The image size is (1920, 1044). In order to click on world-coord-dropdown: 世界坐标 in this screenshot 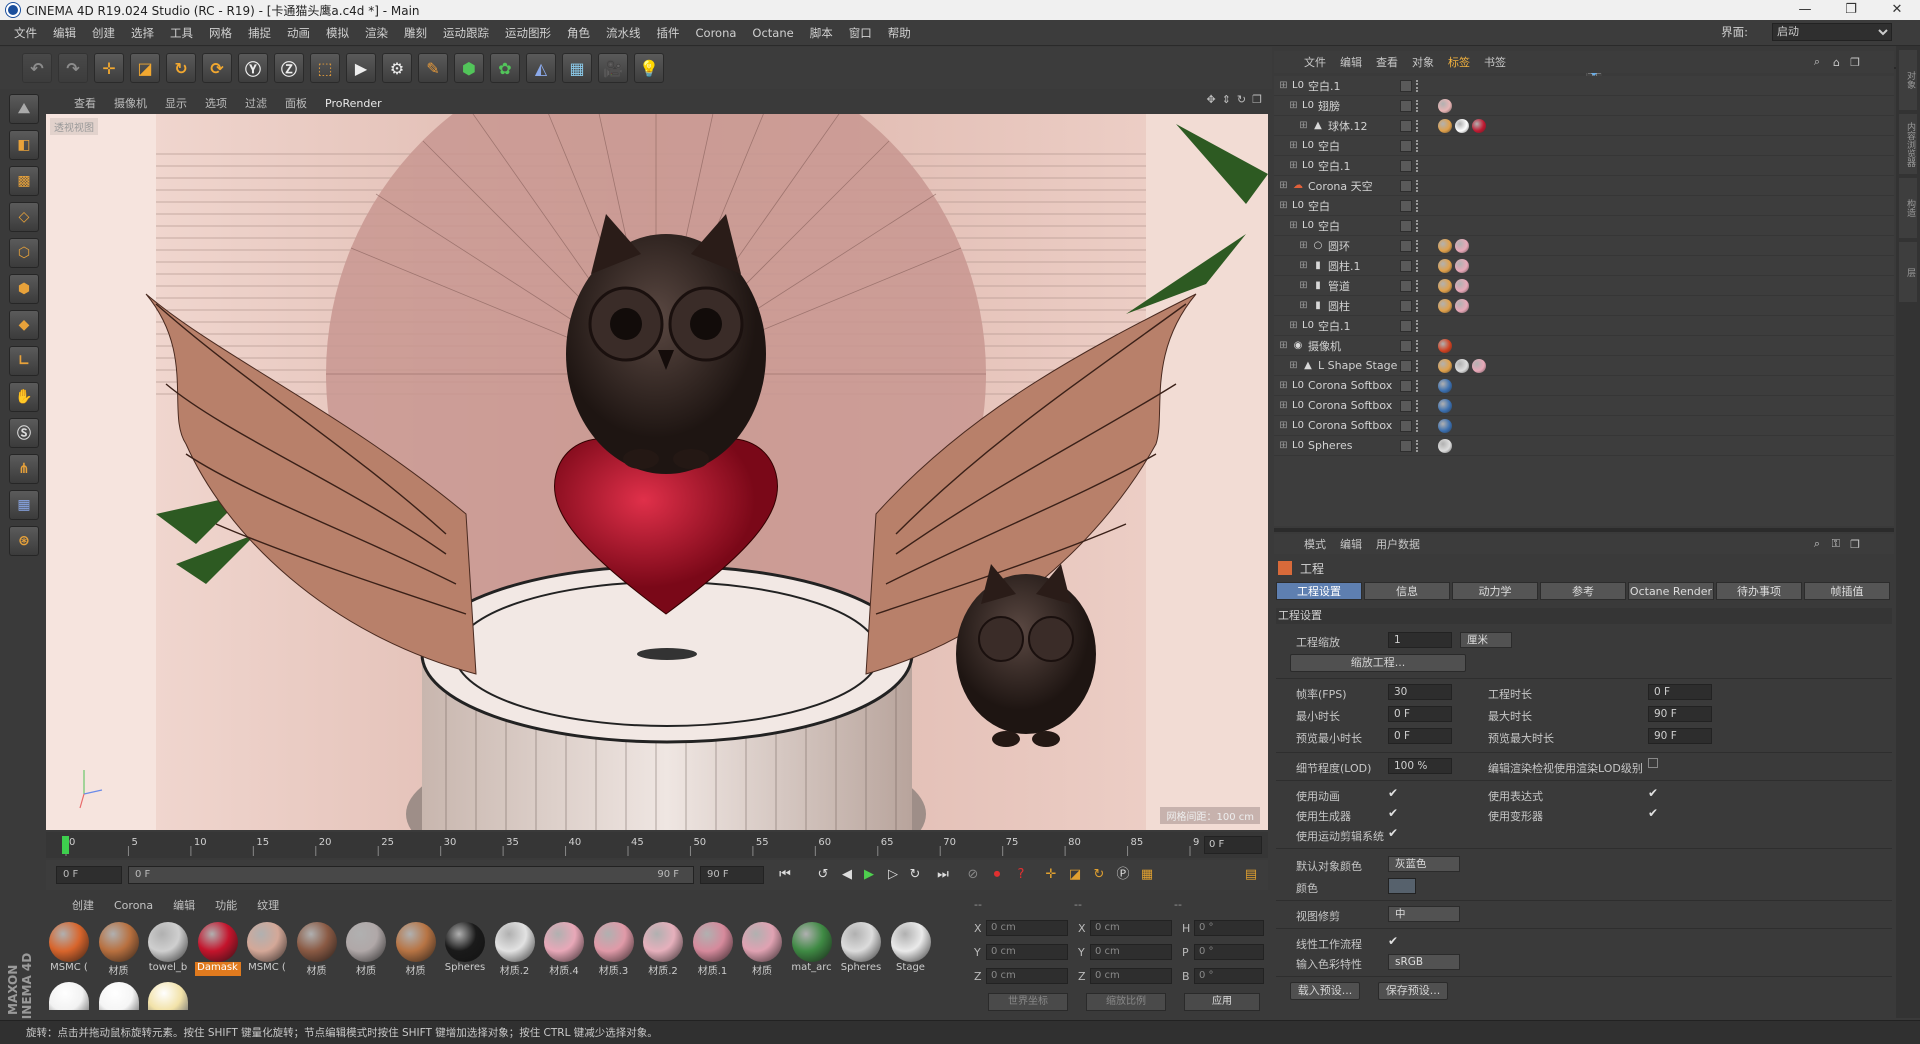, I will do `click(1028, 1002)`.